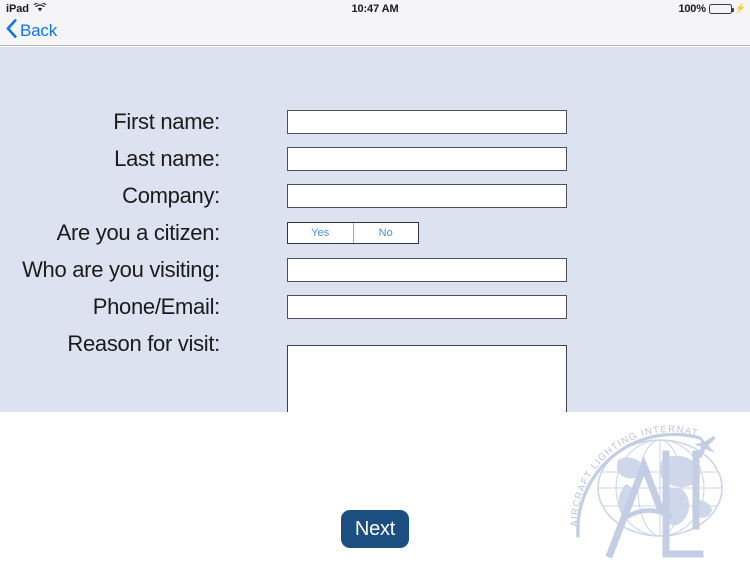 The width and height of the screenshot is (750, 567). I want to click on navigation-bar: Back, so click(375, 31).